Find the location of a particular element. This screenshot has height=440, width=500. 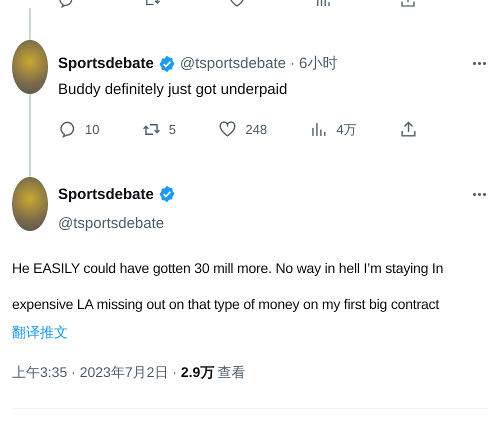

post-time: 6小时 is located at coordinates (318, 63).